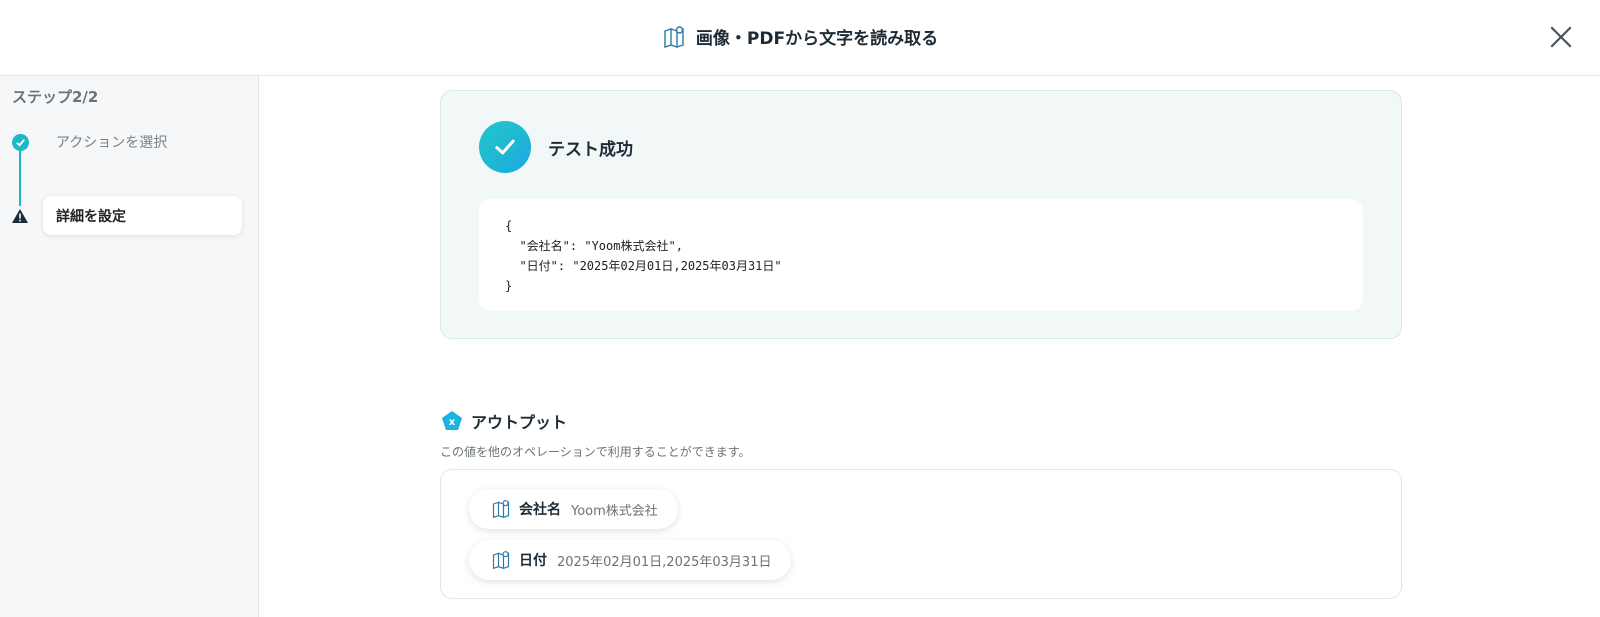  Describe the element at coordinates (20, 216) in the screenshot. I see `warning-icon` at that location.